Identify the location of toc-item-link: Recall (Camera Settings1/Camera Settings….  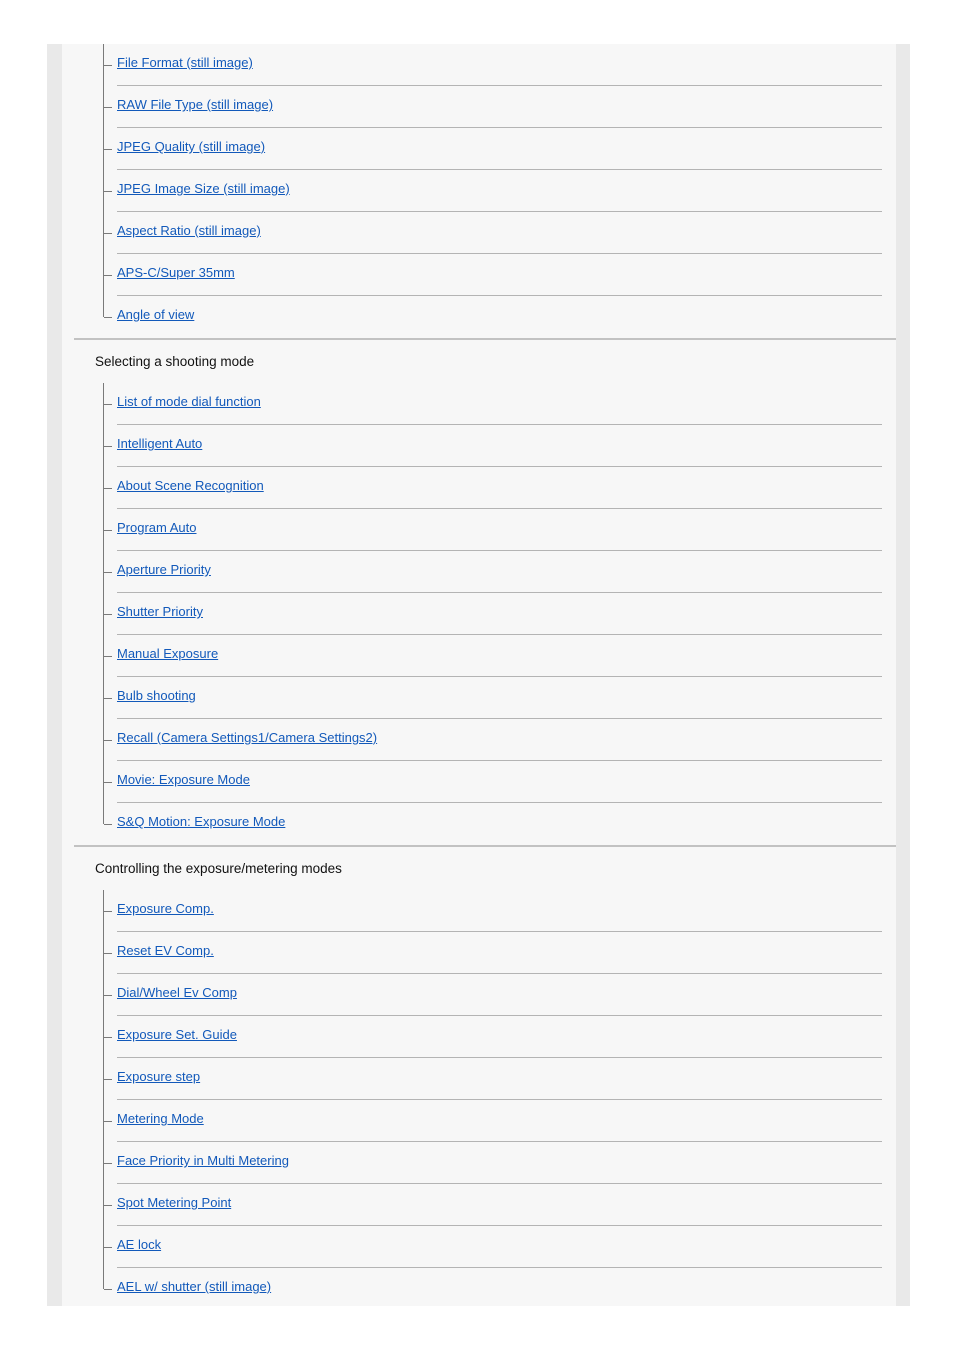
(247, 738).